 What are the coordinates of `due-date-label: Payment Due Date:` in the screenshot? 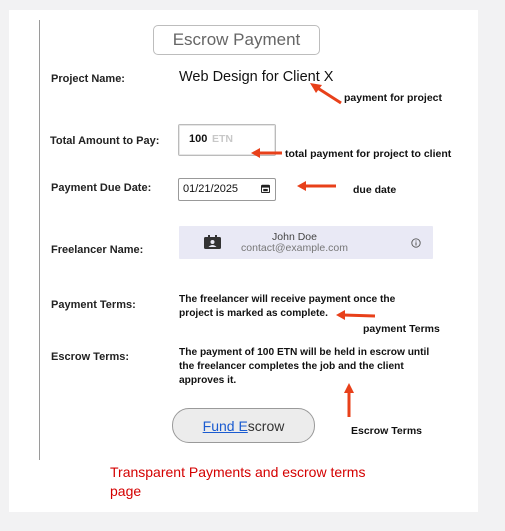 It's located at (101, 188).